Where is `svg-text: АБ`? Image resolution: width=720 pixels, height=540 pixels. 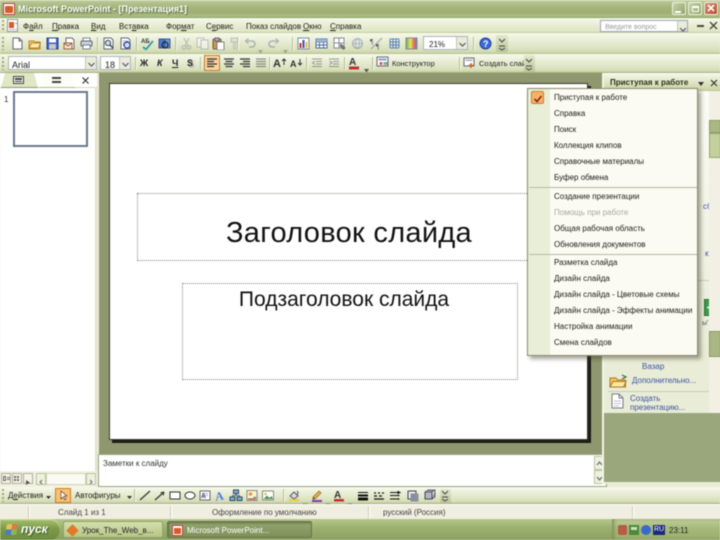 svg-text: АБ is located at coordinates (145, 42).